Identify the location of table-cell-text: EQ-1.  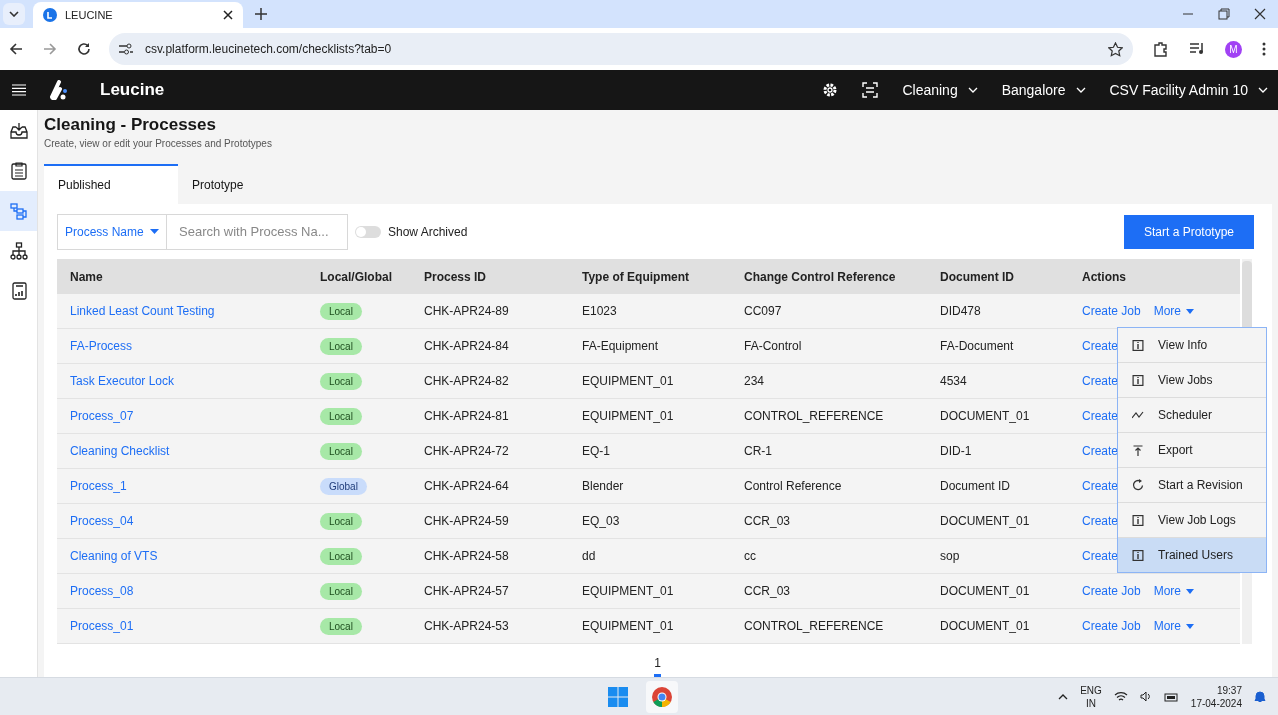
(596, 451).